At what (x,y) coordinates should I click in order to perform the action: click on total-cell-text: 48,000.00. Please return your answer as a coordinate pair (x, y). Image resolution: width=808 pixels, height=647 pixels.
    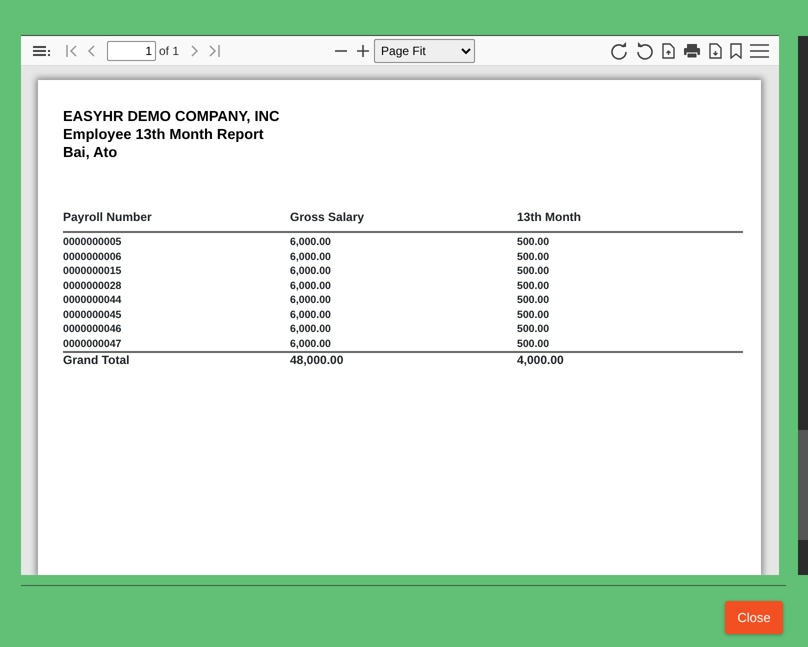
    Looking at the image, I should click on (317, 360).